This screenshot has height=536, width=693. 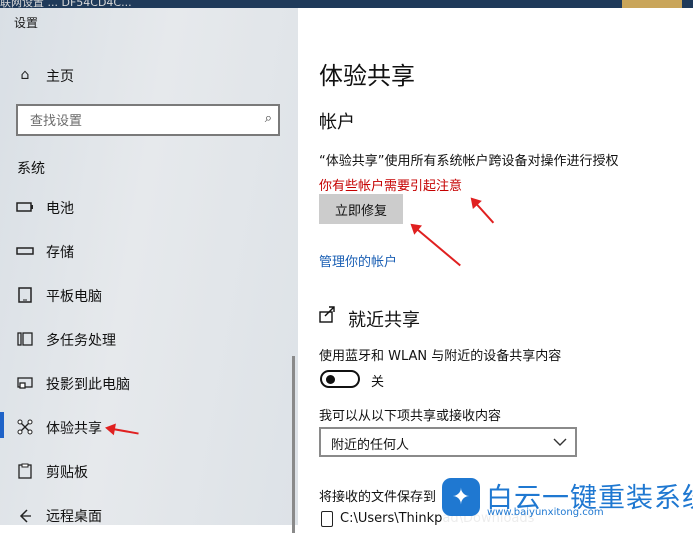 What do you see at coordinates (25, 207) in the screenshot?
I see `battery-icon` at bounding box center [25, 207].